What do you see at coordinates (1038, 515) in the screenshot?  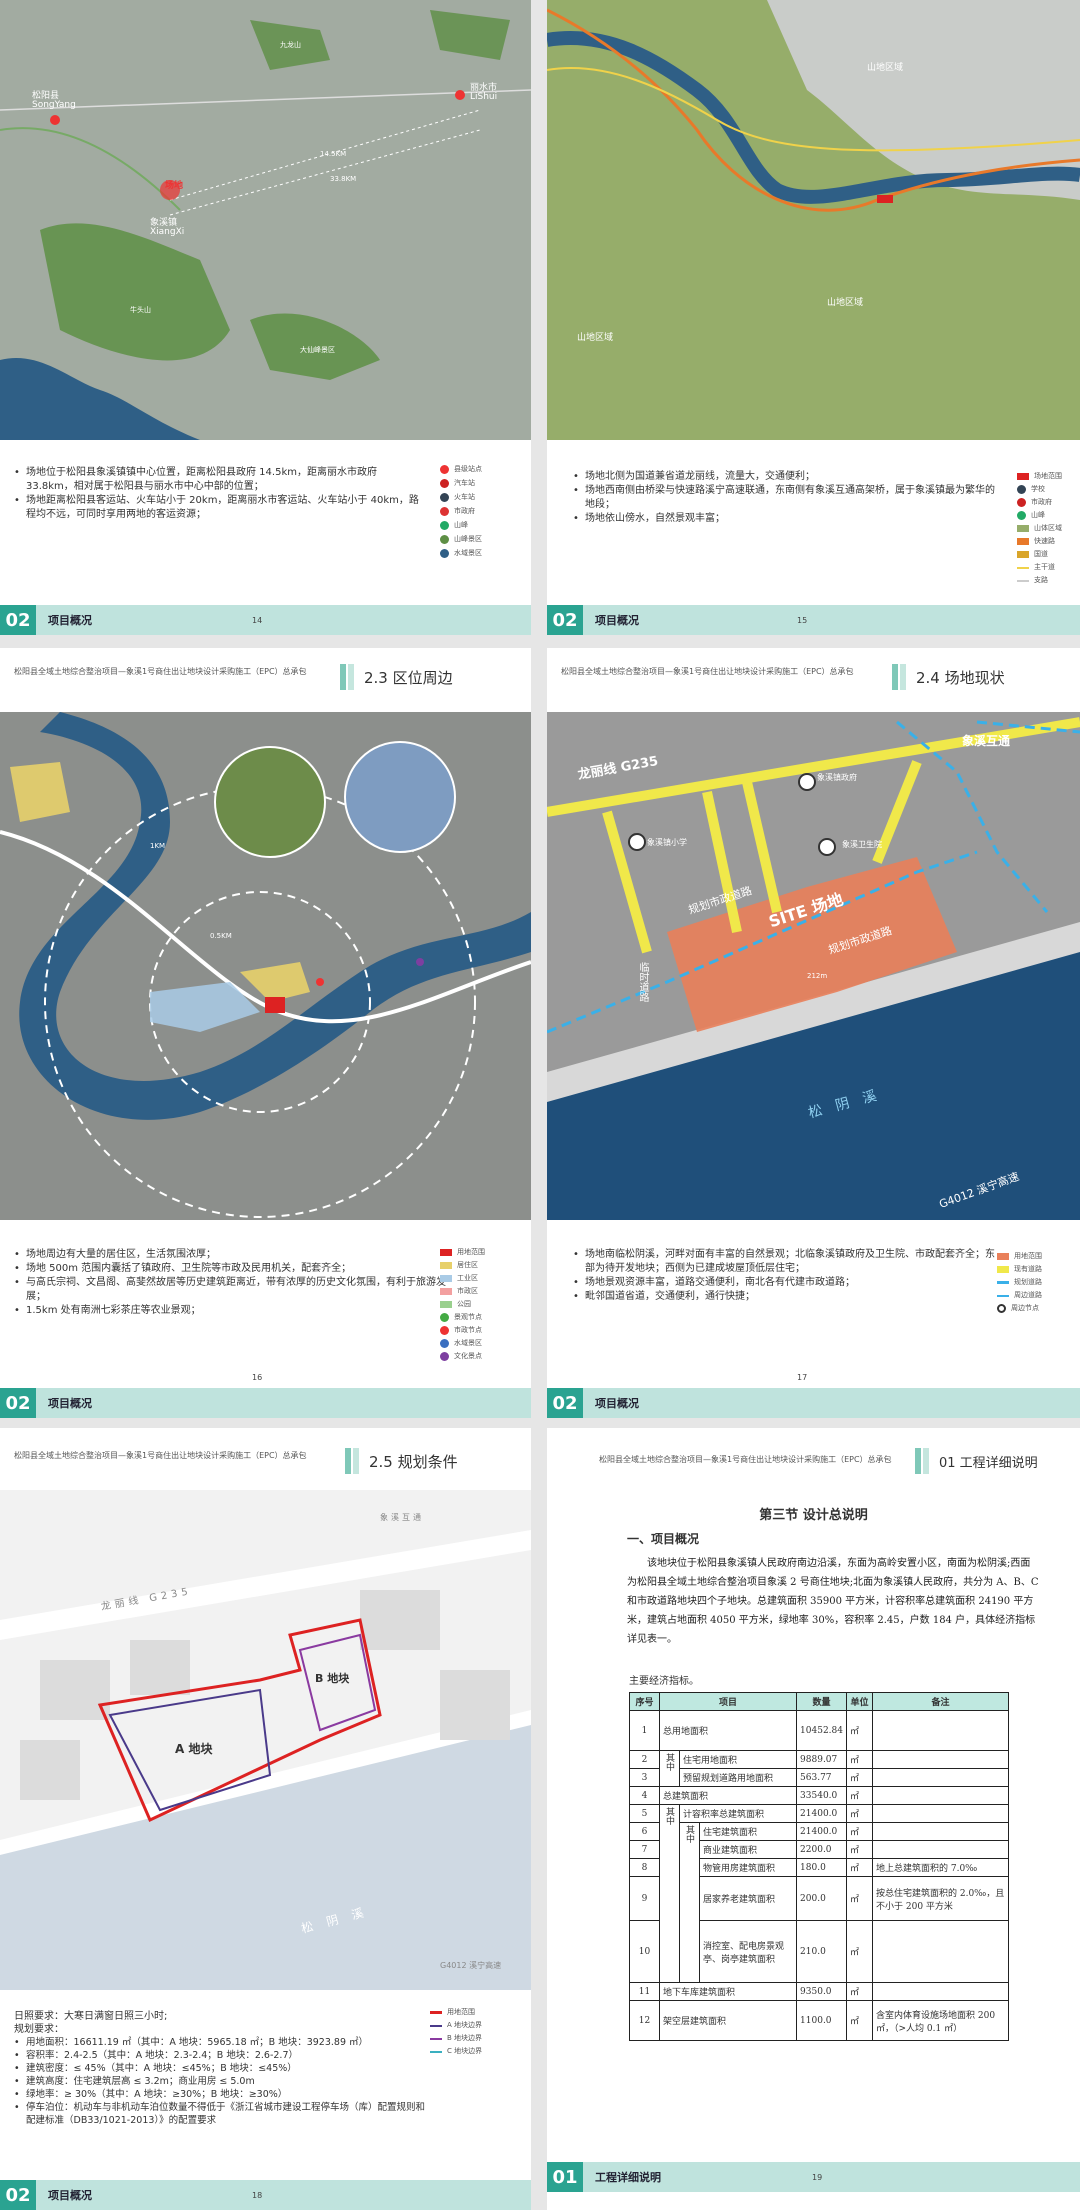 I see `legend-item: 山峰` at bounding box center [1038, 515].